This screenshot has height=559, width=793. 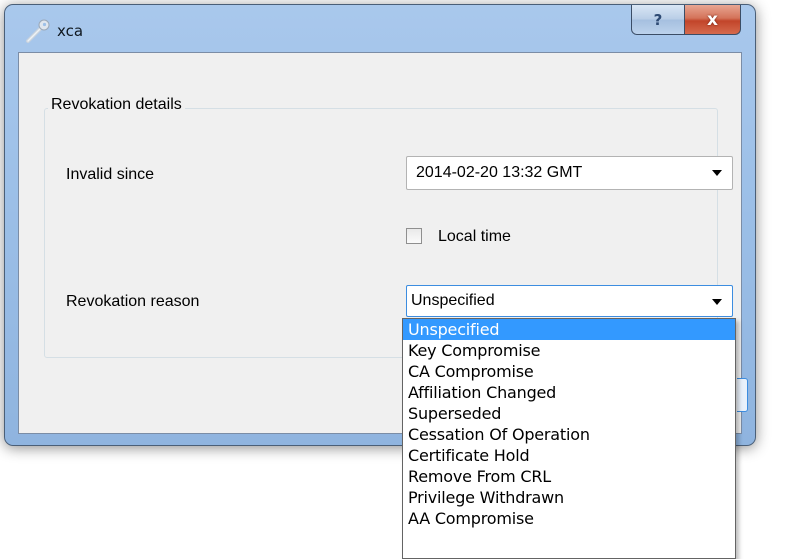 I want to click on invalid-since-value: 2014-02-20 13:32 GMT, so click(x=499, y=172).